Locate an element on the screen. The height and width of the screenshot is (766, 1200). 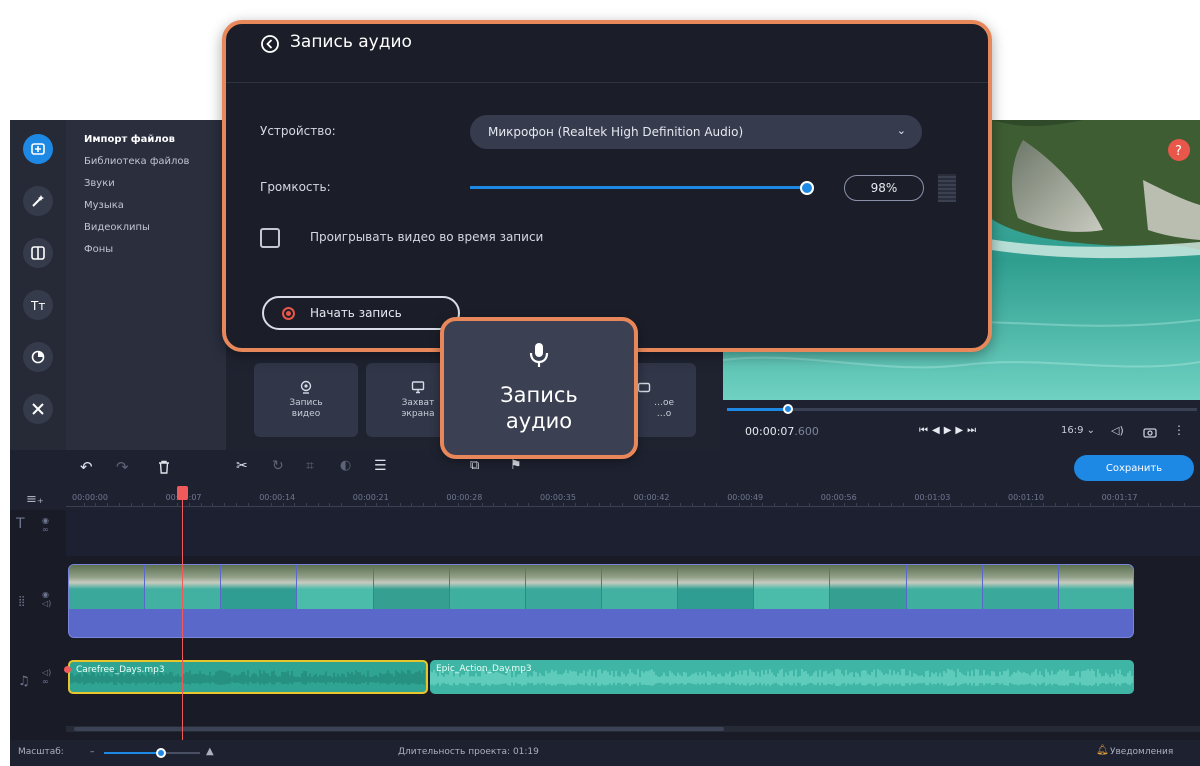
skip-start-icon: ⏮ is located at coordinates (925, 430).